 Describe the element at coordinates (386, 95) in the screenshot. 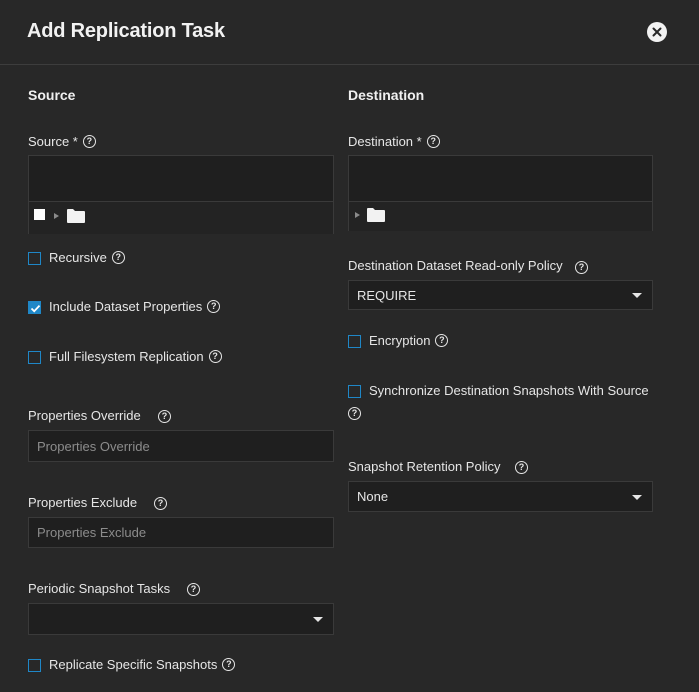

I see `destination-section-title: Destination` at that location.